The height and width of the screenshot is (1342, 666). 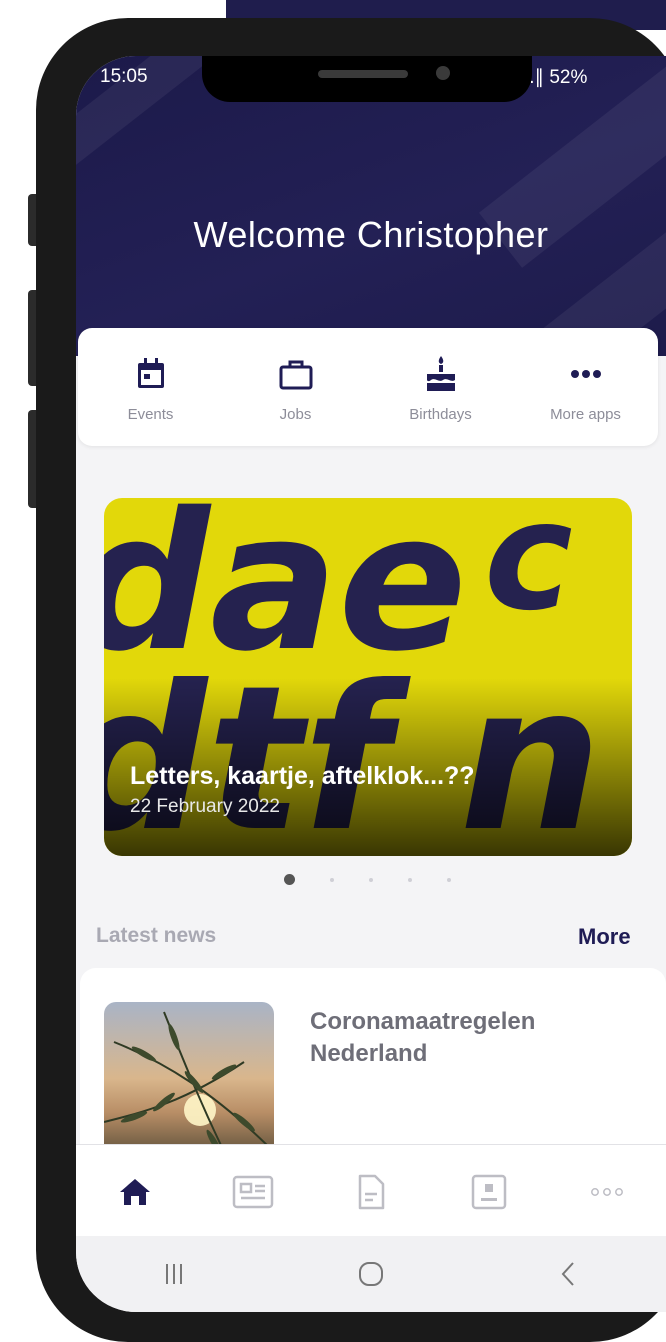 I want to click on home-circle-icon, so click(x=371, y=1274).